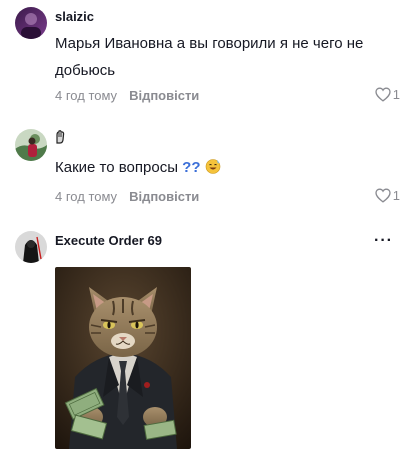  Describe the element at coordinates (108, 240) in the screenshot. I see `comment-username: Execute Order 69` at that location.